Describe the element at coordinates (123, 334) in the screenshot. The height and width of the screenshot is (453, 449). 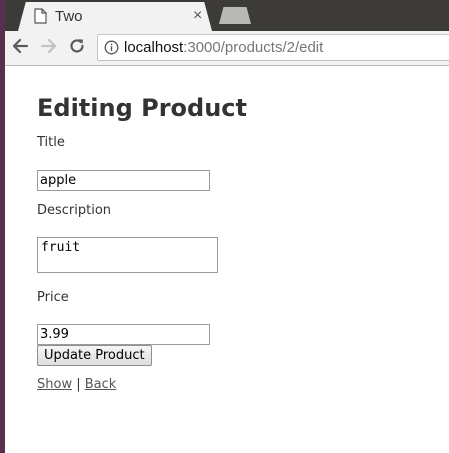
I see `price-input` at that location.